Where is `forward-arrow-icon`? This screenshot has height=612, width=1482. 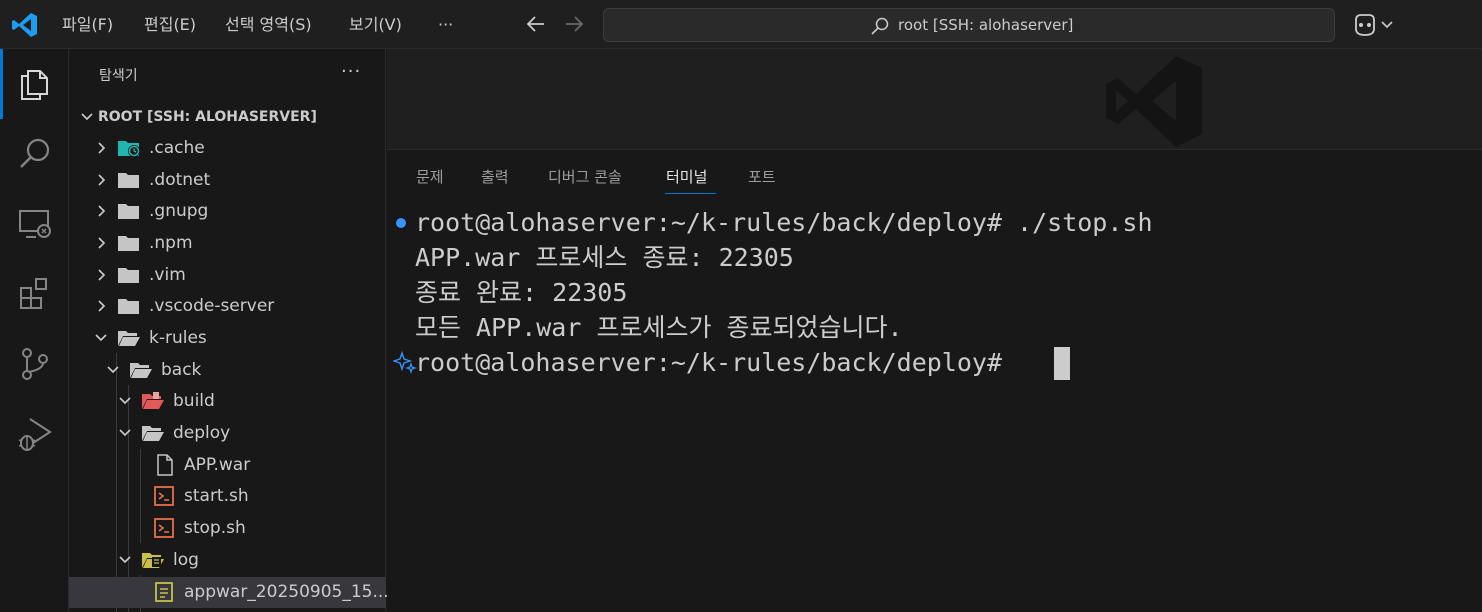 forward-arrow-icon is located at coordinates (574, 24).